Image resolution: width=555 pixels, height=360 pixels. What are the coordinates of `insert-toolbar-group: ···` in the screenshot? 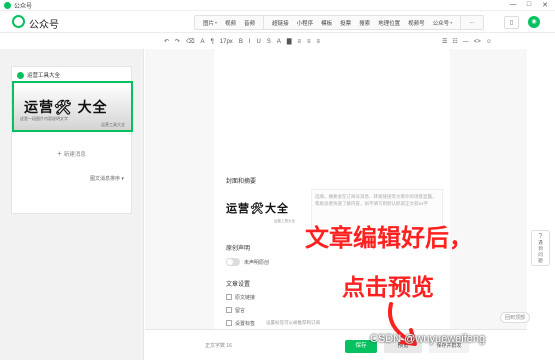 It's located at (472, 22).